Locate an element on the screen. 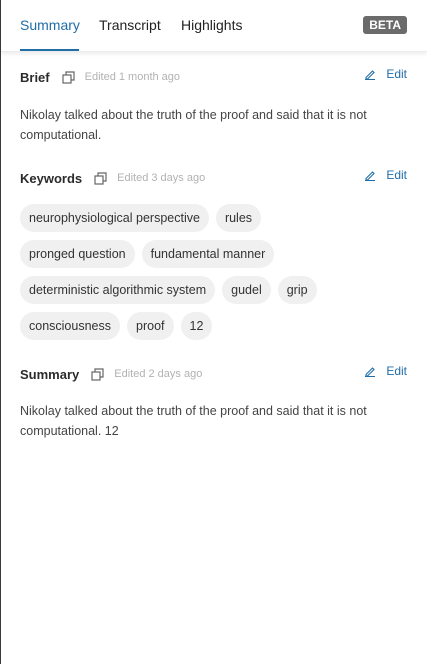 Image resolution: width=427 pixels, height=664 pixels. keyword-chip: deterministic algorithmic system is located at coordinates (118, 290).